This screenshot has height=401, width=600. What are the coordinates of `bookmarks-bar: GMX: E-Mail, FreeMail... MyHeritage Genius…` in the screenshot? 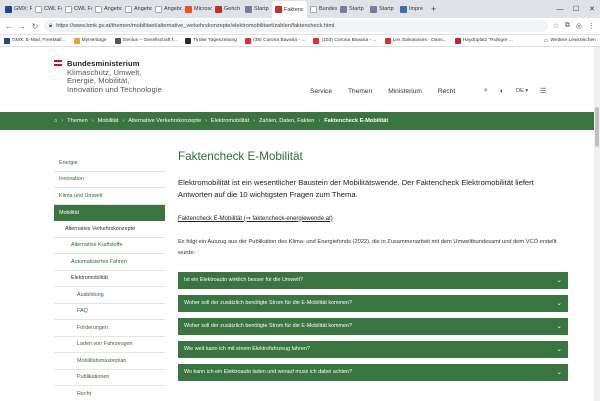 It's located at (300, 41).